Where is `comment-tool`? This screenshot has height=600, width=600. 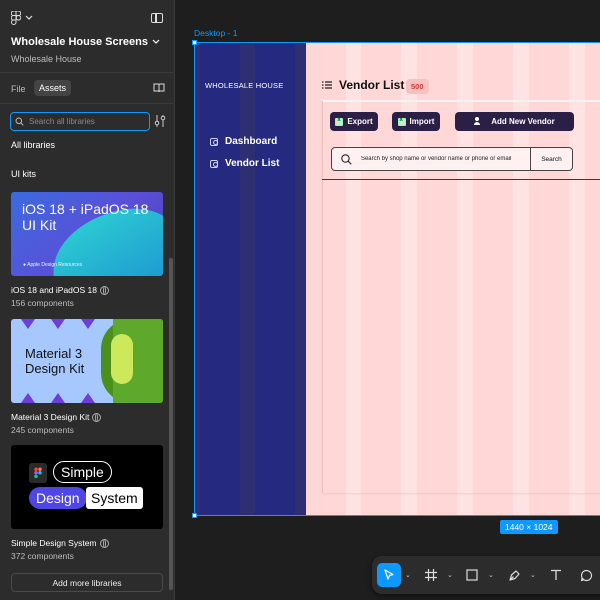 comment-tool is located at coordinates (586, 575).